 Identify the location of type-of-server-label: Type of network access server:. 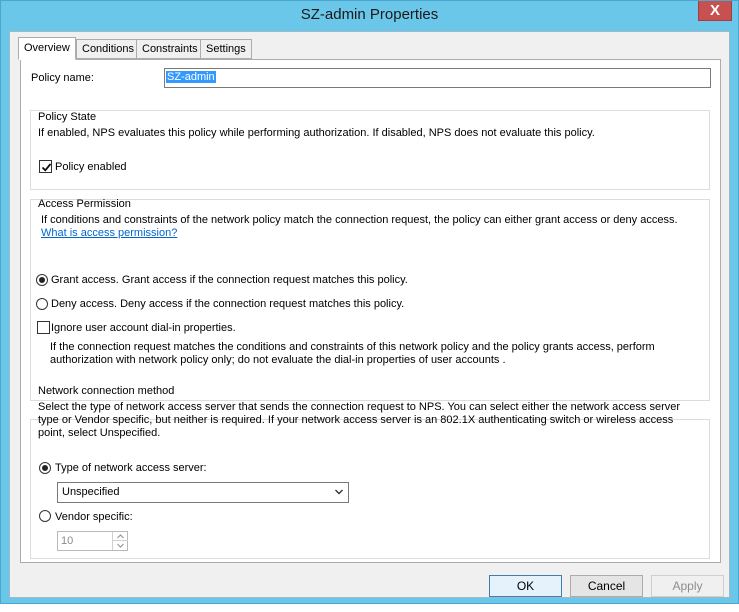
(131, 468).